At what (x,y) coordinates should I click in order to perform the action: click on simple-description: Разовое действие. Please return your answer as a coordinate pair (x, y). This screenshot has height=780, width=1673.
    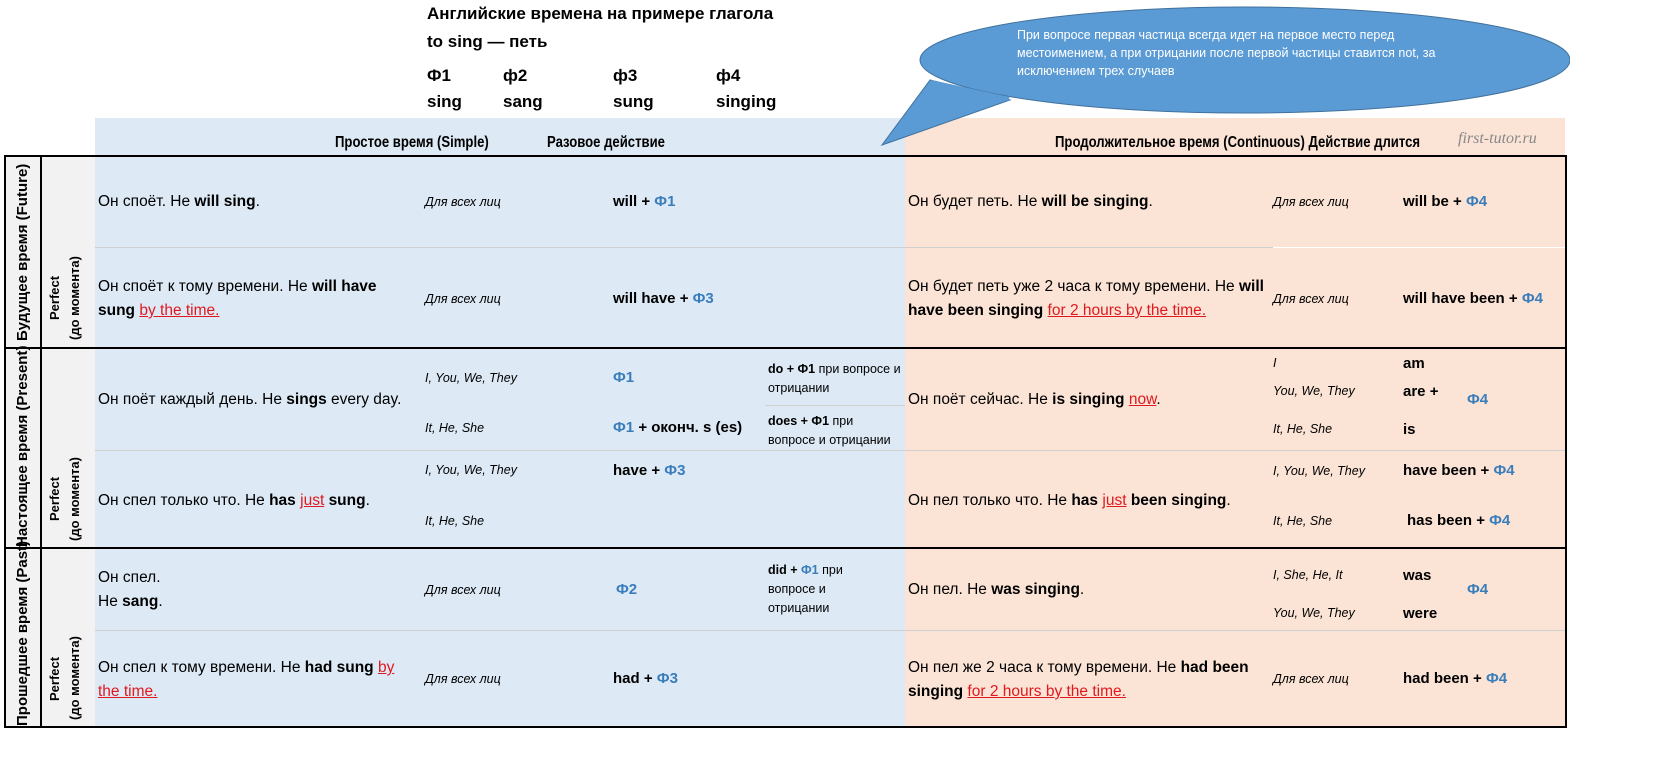
    Looking at the image, I should click on (606, 142).